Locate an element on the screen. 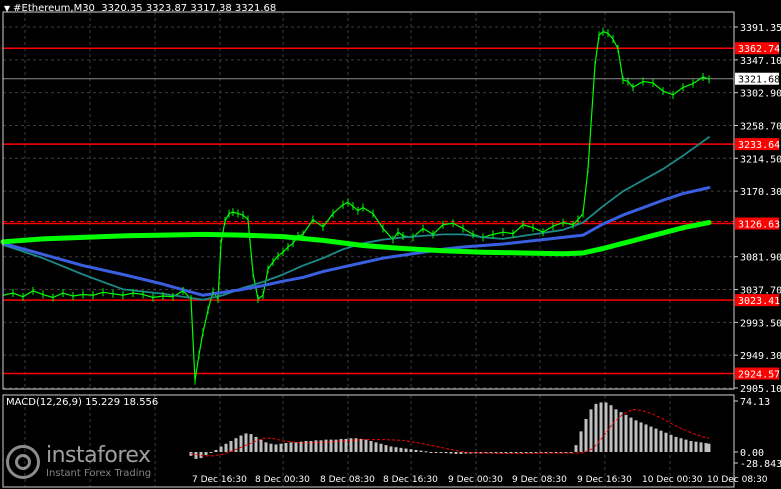 This screenshot has width=781, height=489. price-tick-label: 3214.50 is located at coordinates (760, 159).